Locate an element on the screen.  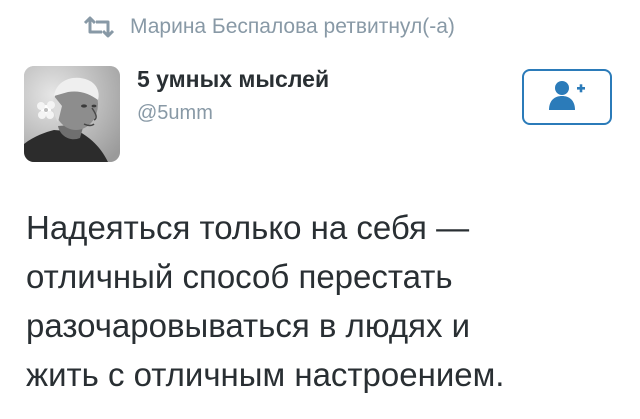
follow-button is located at coordinates (567, 97).